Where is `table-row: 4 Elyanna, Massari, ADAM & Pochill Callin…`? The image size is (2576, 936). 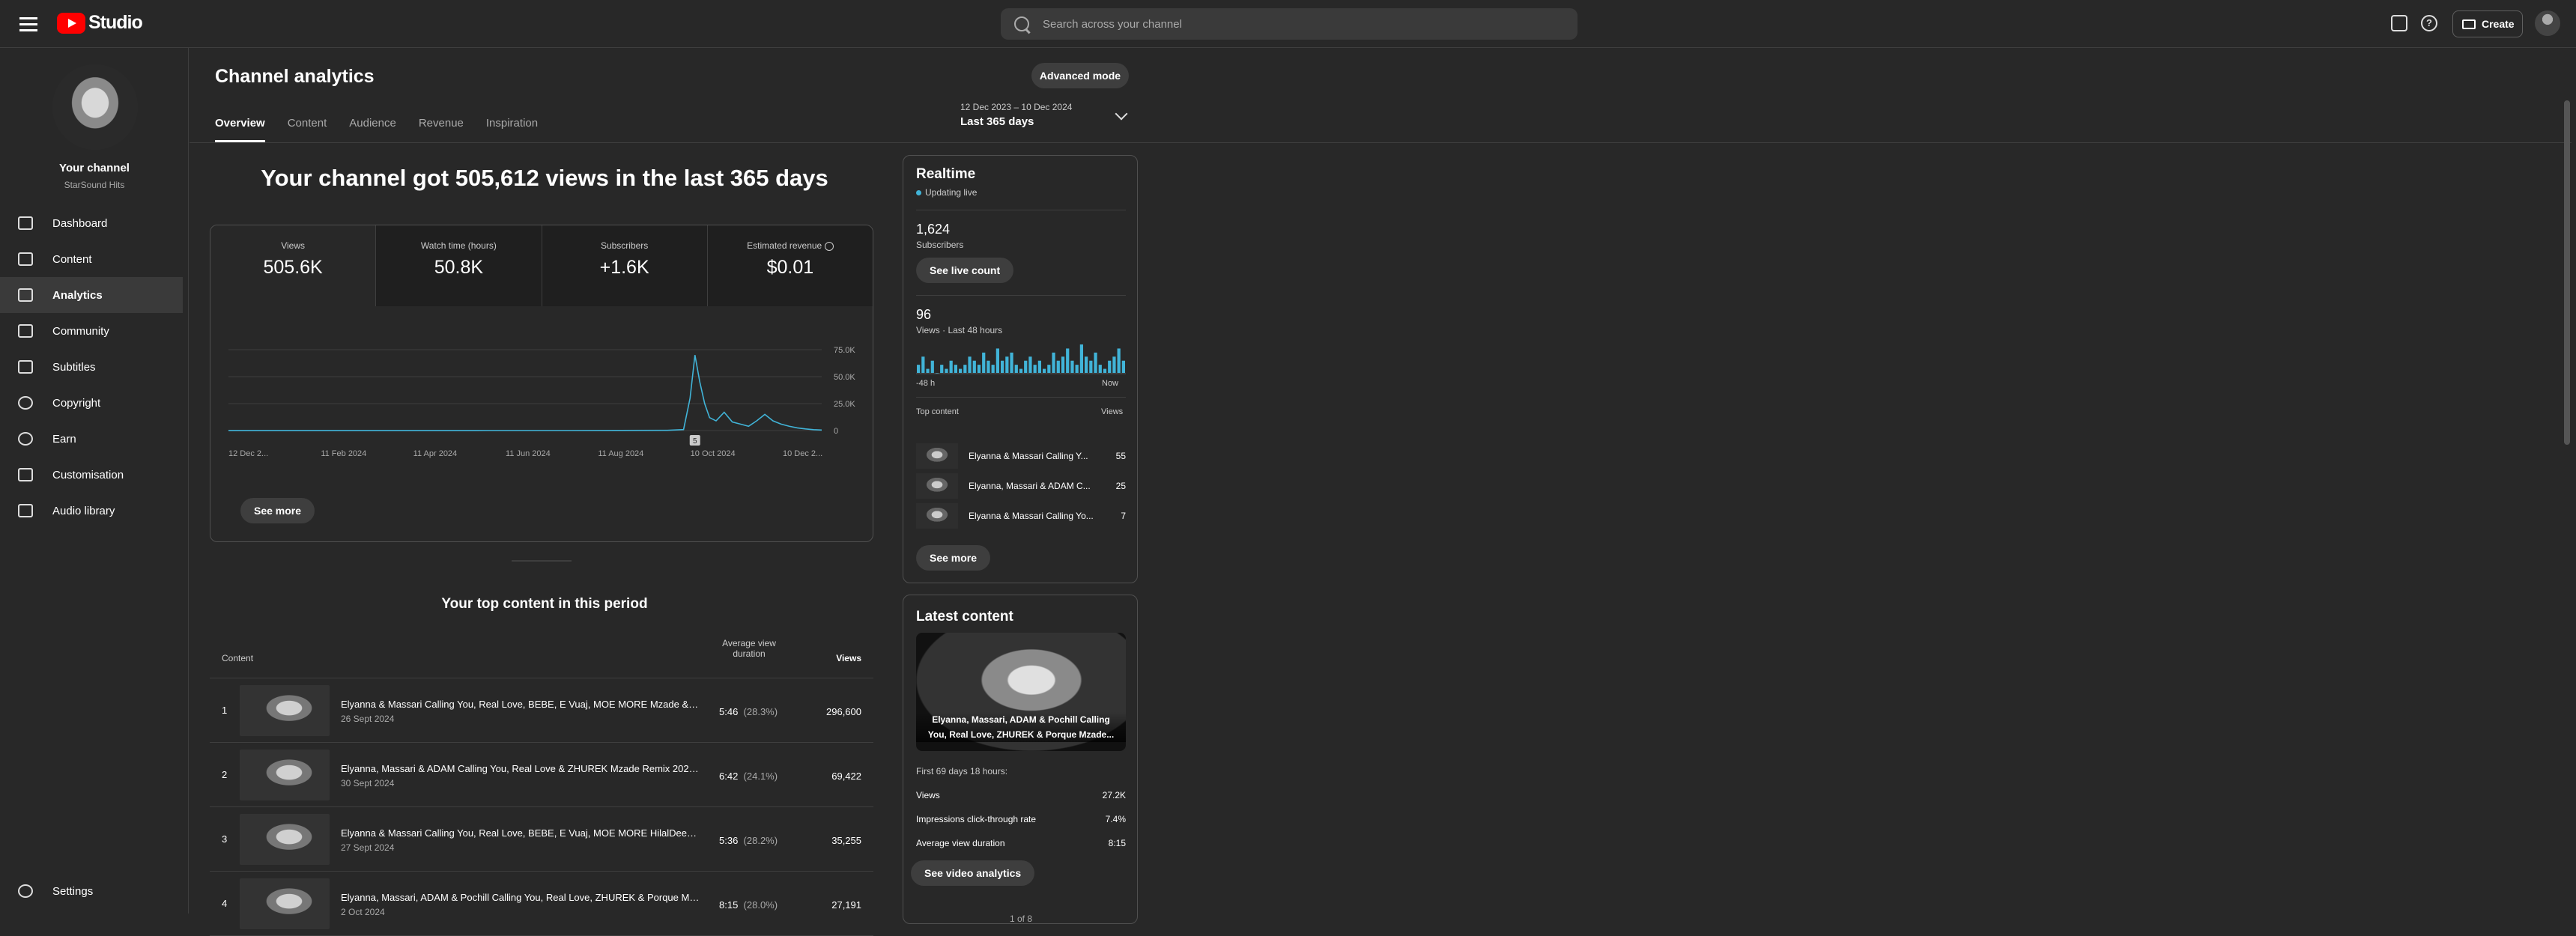
table-row: 4 Elyanna, Massari, ADAM & Pochill Callin… is located at coordinates (541, 904).